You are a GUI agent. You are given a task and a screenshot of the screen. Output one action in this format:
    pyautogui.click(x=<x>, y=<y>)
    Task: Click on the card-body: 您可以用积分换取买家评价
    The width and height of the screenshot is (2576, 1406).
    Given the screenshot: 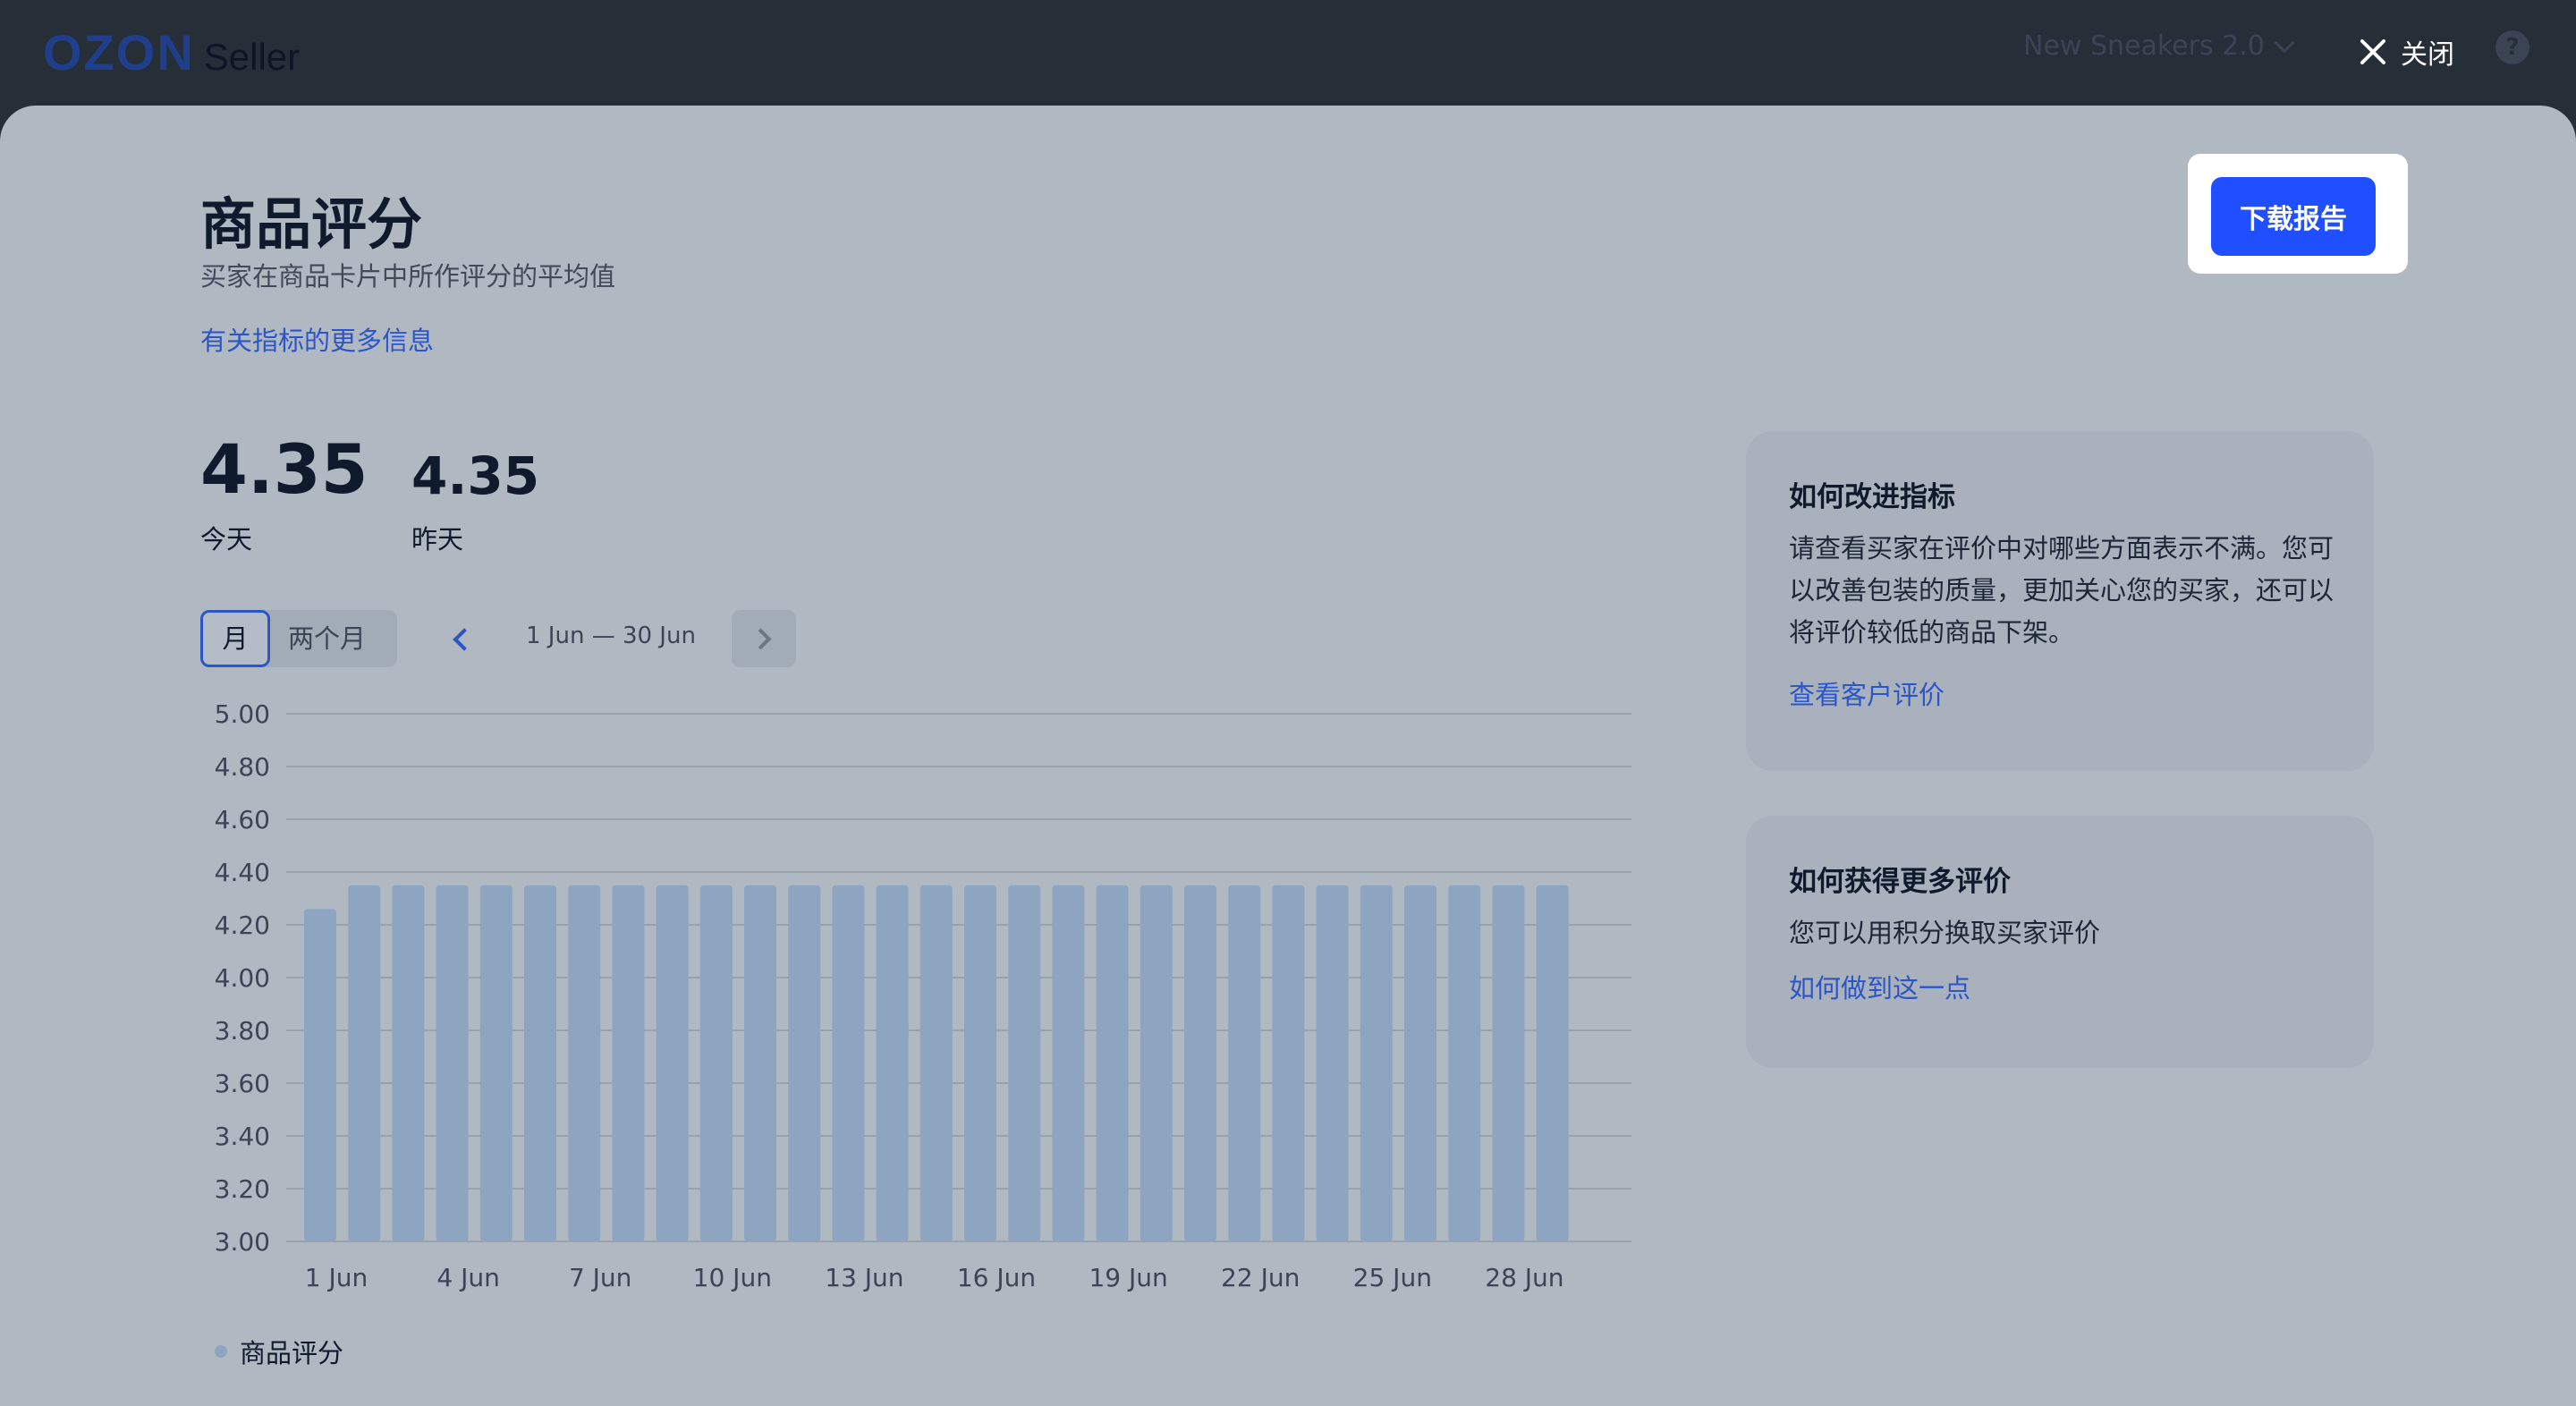 What is the action you would take?
    pyautogui.click(x=1945, y=933)
    